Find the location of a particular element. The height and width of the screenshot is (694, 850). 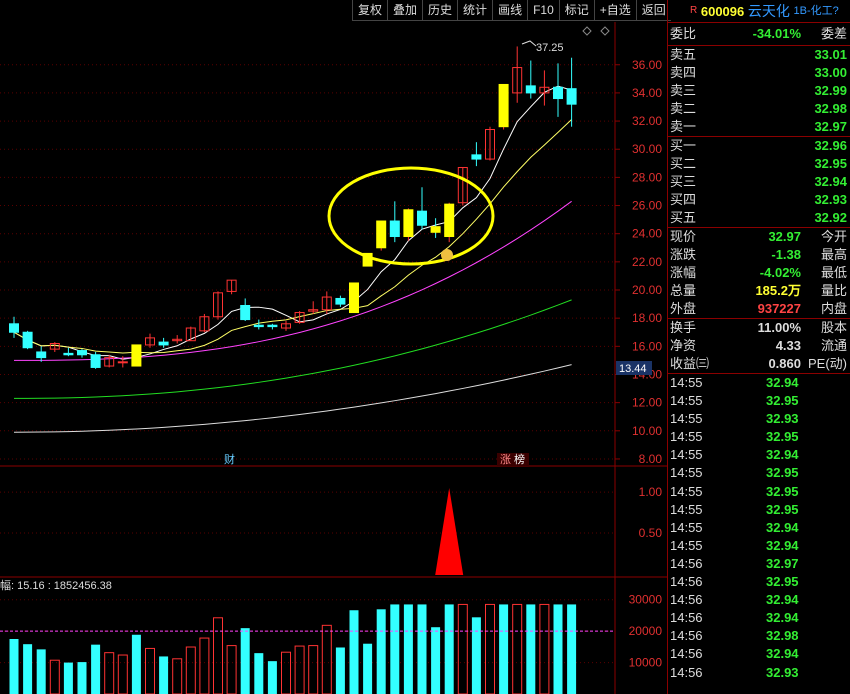

ask-level-value: 32.99 is located at coordinates (830, 90).